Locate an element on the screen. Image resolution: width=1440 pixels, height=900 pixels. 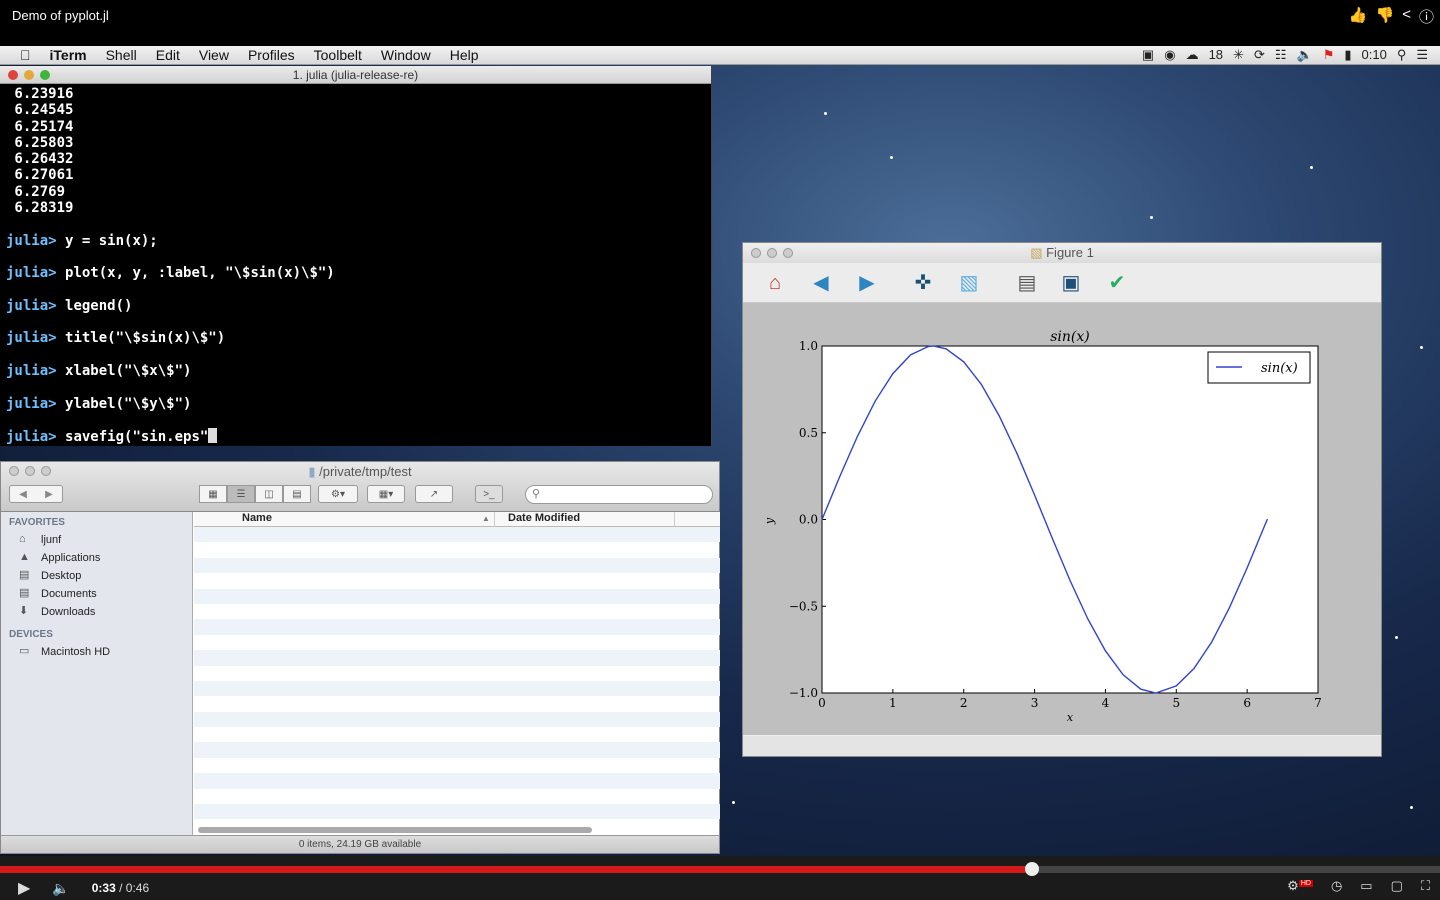
terminal-titlebar: 1. julia (julia-release-re) is located at coordinates (355, 75).